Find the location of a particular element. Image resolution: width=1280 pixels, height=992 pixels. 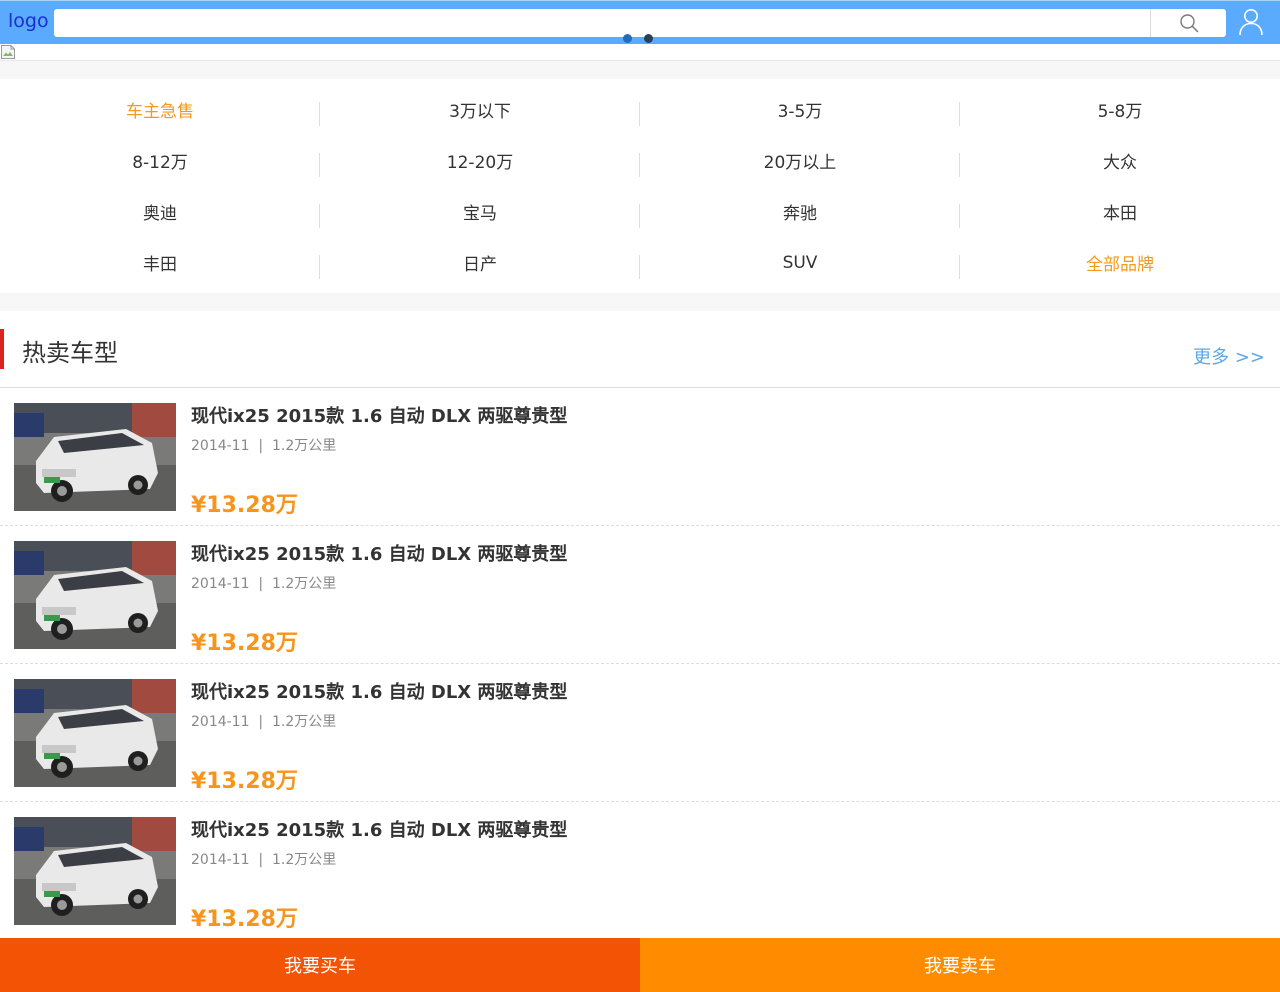

bottom-action-bar: 我要买车 我要卖车 is located at coordinates (640, 965).